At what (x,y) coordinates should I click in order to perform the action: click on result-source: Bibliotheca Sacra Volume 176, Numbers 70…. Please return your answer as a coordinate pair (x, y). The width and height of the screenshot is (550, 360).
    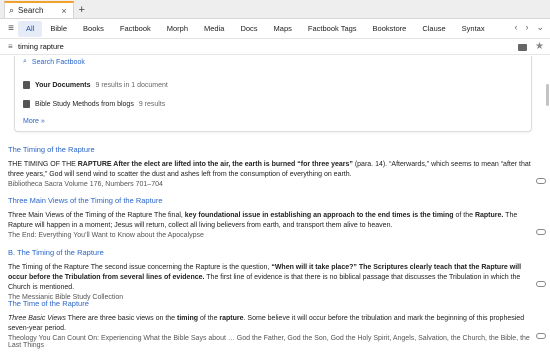
    Looking at the image, I should click on (85, 184).